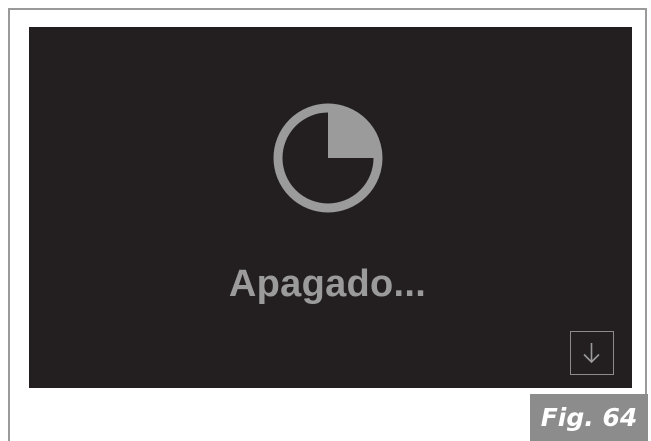 The image size is (651, 441). Describe the element at coordinates (589, 417) in the screenshot. I see `figure-label: Fig. 64` at that location.